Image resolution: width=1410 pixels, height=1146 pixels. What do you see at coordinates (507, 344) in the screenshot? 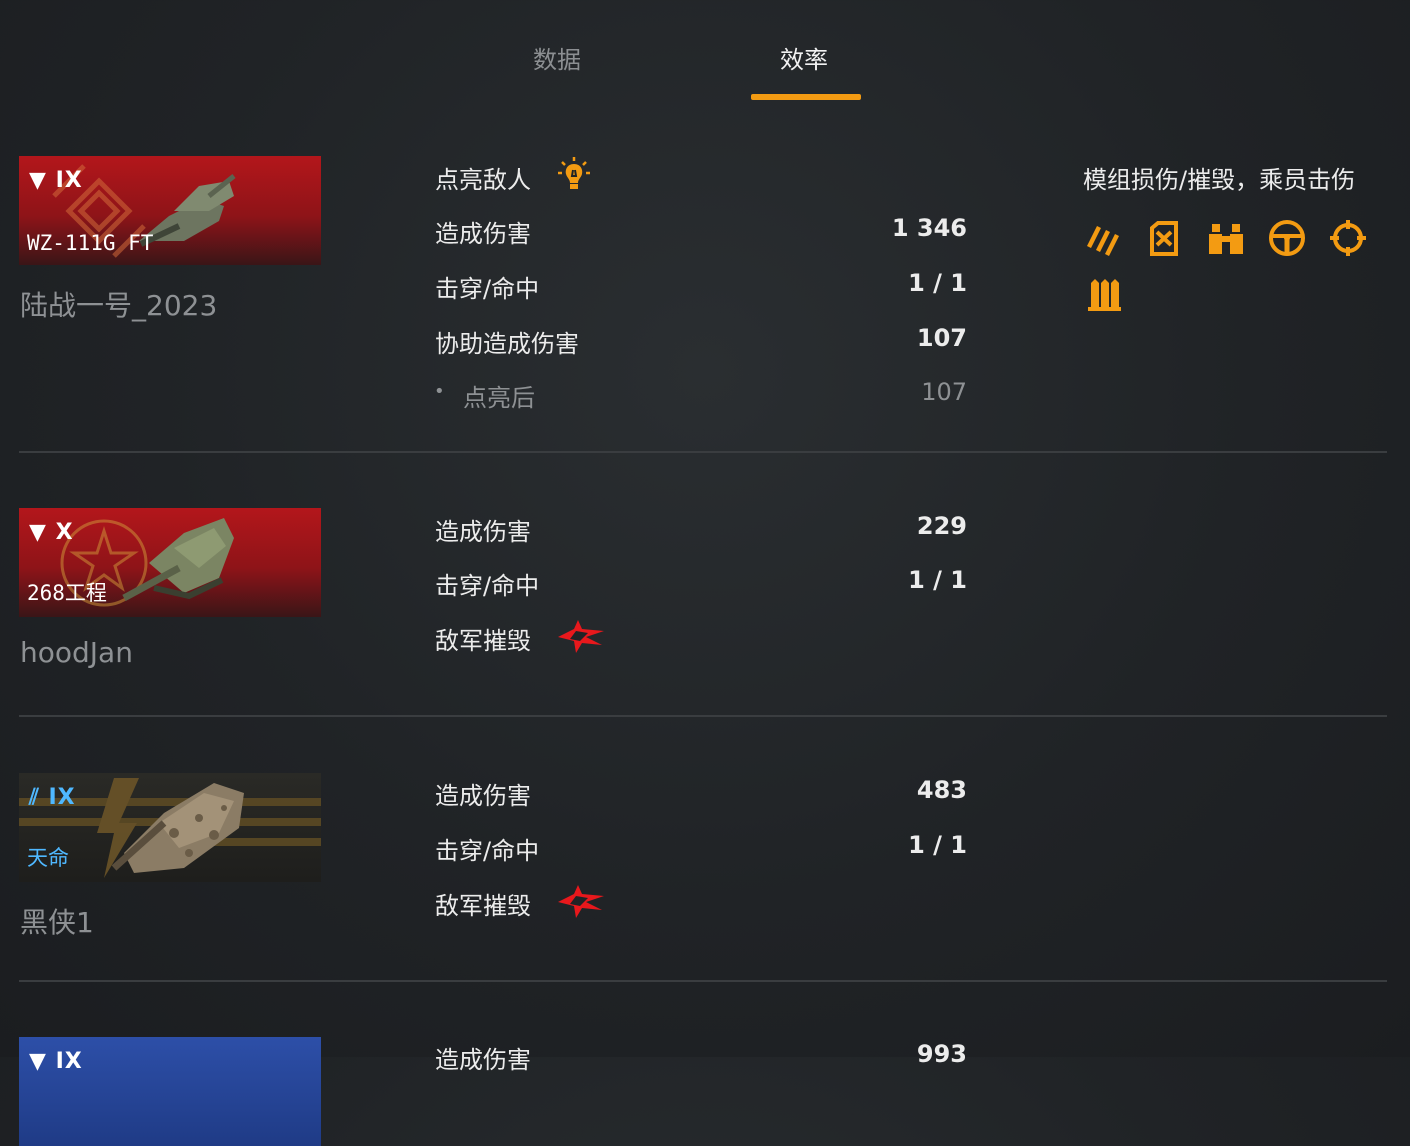
I see `stat-label-assist: 协助造成伤害` at bounding box center [507, 344].